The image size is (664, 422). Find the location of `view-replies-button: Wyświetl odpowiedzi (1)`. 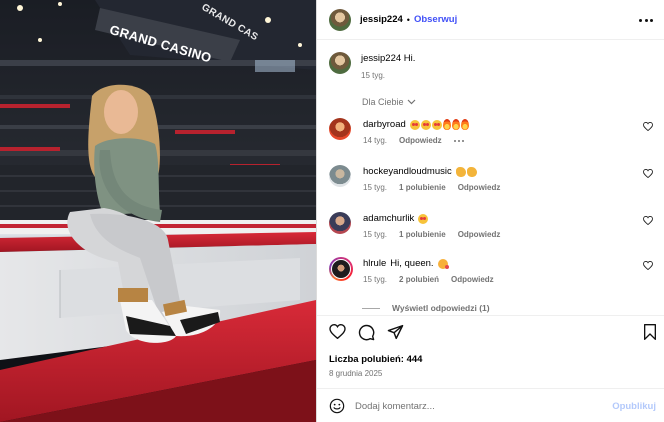

view-replies-button: Wyświetl odpowiedzi (1) is located at coordinates (426, 308).